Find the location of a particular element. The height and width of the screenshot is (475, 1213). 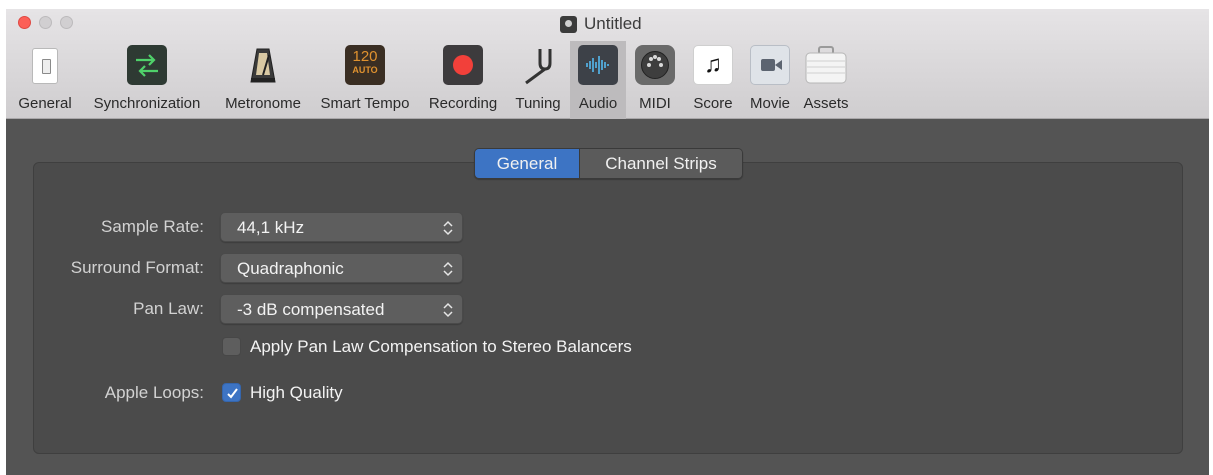

toolbar-label-assets: Assets is located at coordinates (826, 103).